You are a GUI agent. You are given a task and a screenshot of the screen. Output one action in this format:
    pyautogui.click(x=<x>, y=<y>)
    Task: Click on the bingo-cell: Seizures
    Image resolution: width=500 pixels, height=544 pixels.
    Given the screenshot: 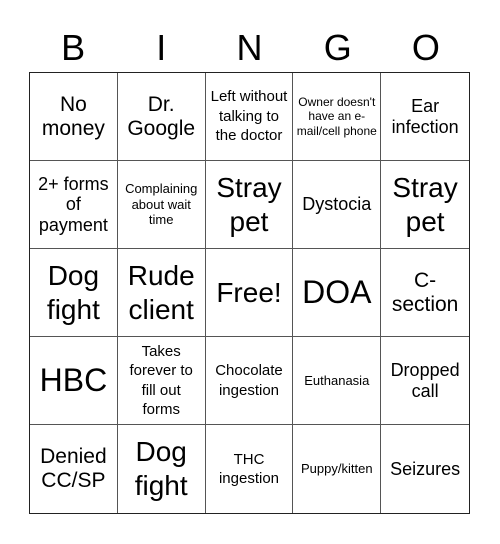 What is the action you would take?
    pyautogui.click(x=425, y=469)
    